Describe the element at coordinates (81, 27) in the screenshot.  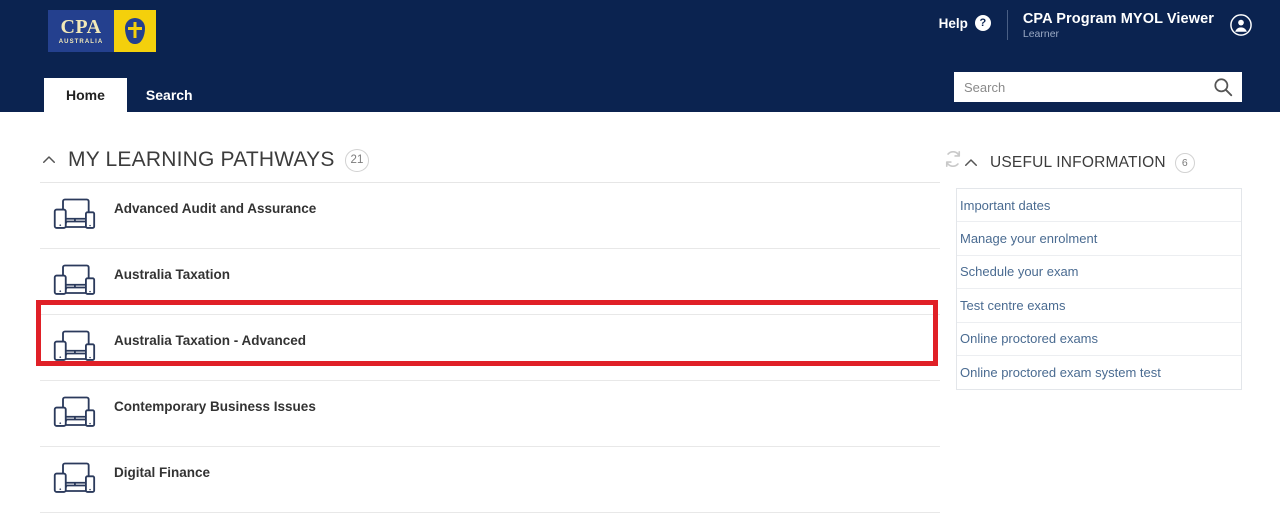
I see `logo-brand-text: CPA` at that location.